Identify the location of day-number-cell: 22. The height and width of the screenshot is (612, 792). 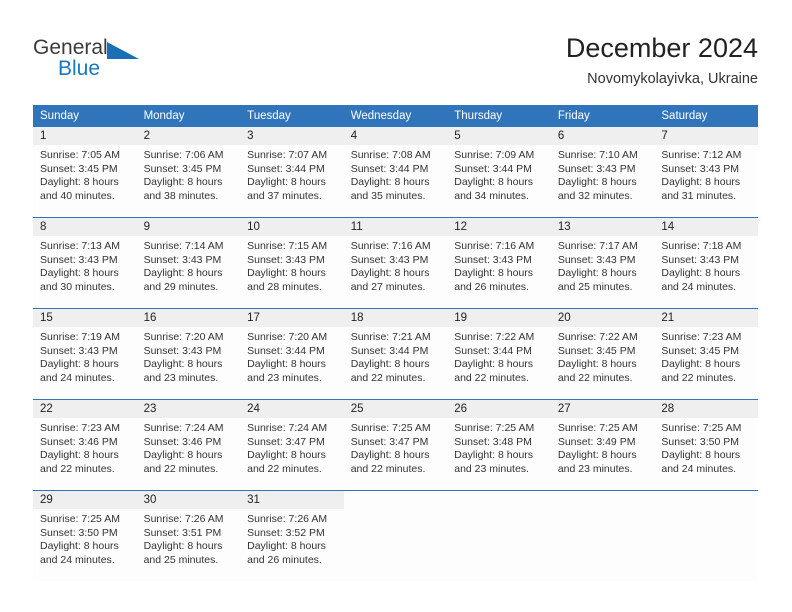
(85, 408).